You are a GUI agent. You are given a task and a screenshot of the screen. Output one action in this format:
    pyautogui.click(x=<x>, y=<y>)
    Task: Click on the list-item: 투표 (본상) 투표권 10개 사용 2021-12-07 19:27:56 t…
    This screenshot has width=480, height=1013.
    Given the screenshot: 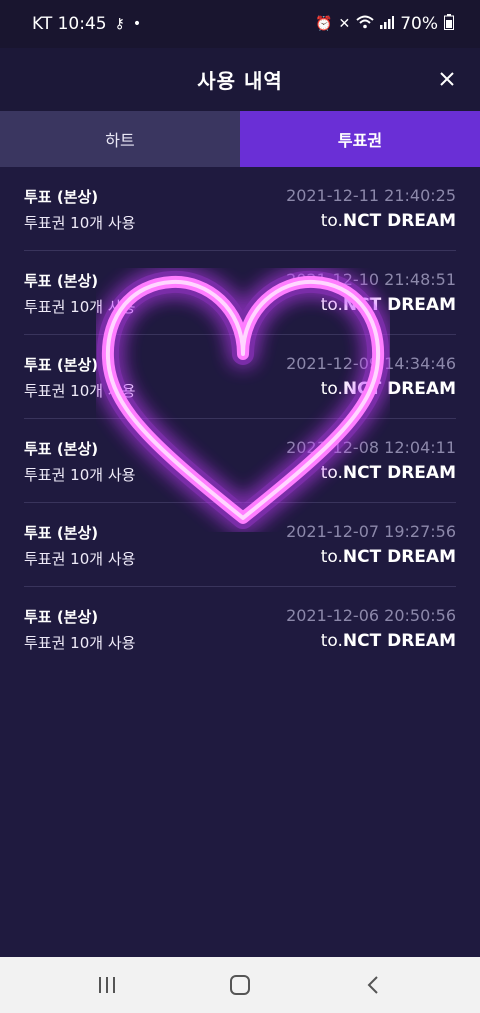 What is the action you would take?
    pyautogui.click(x=240, y=545)
    